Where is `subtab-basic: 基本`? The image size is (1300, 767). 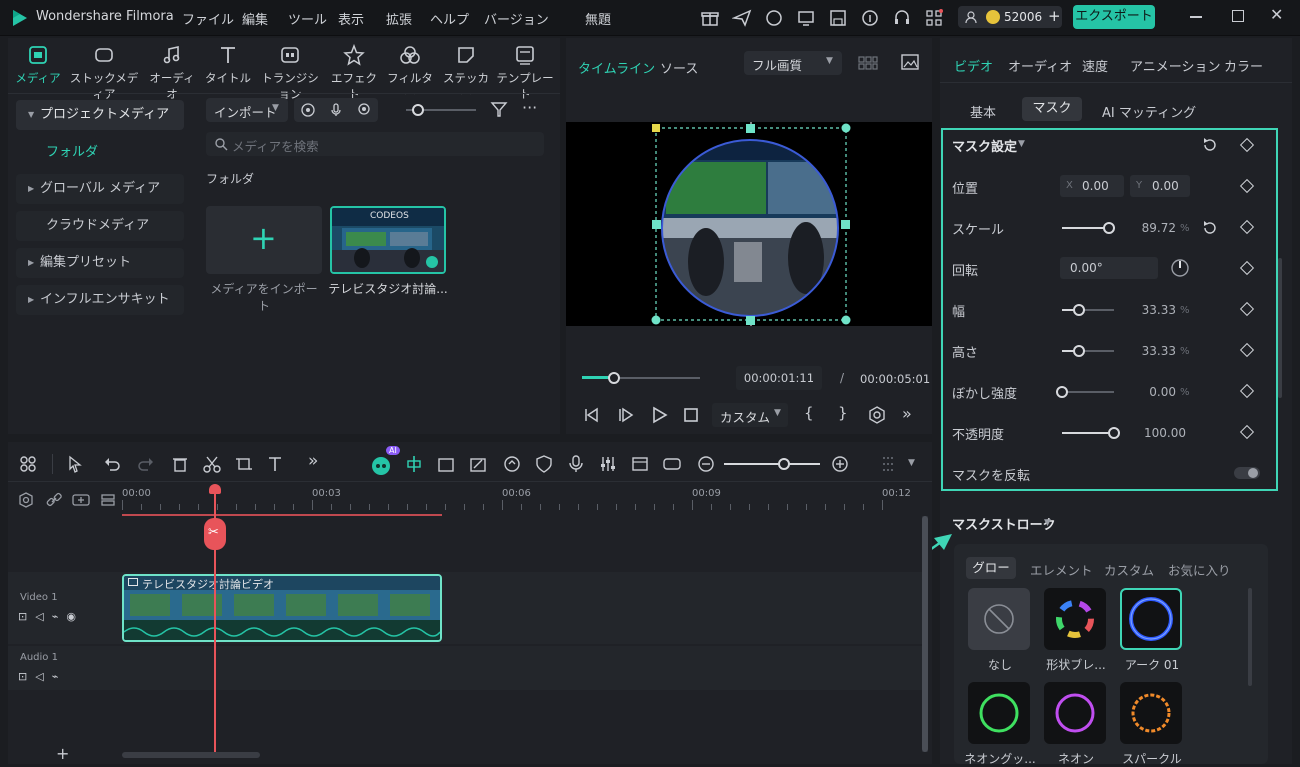
subtab-basic: 基本 is located at coordinates (983, 111).